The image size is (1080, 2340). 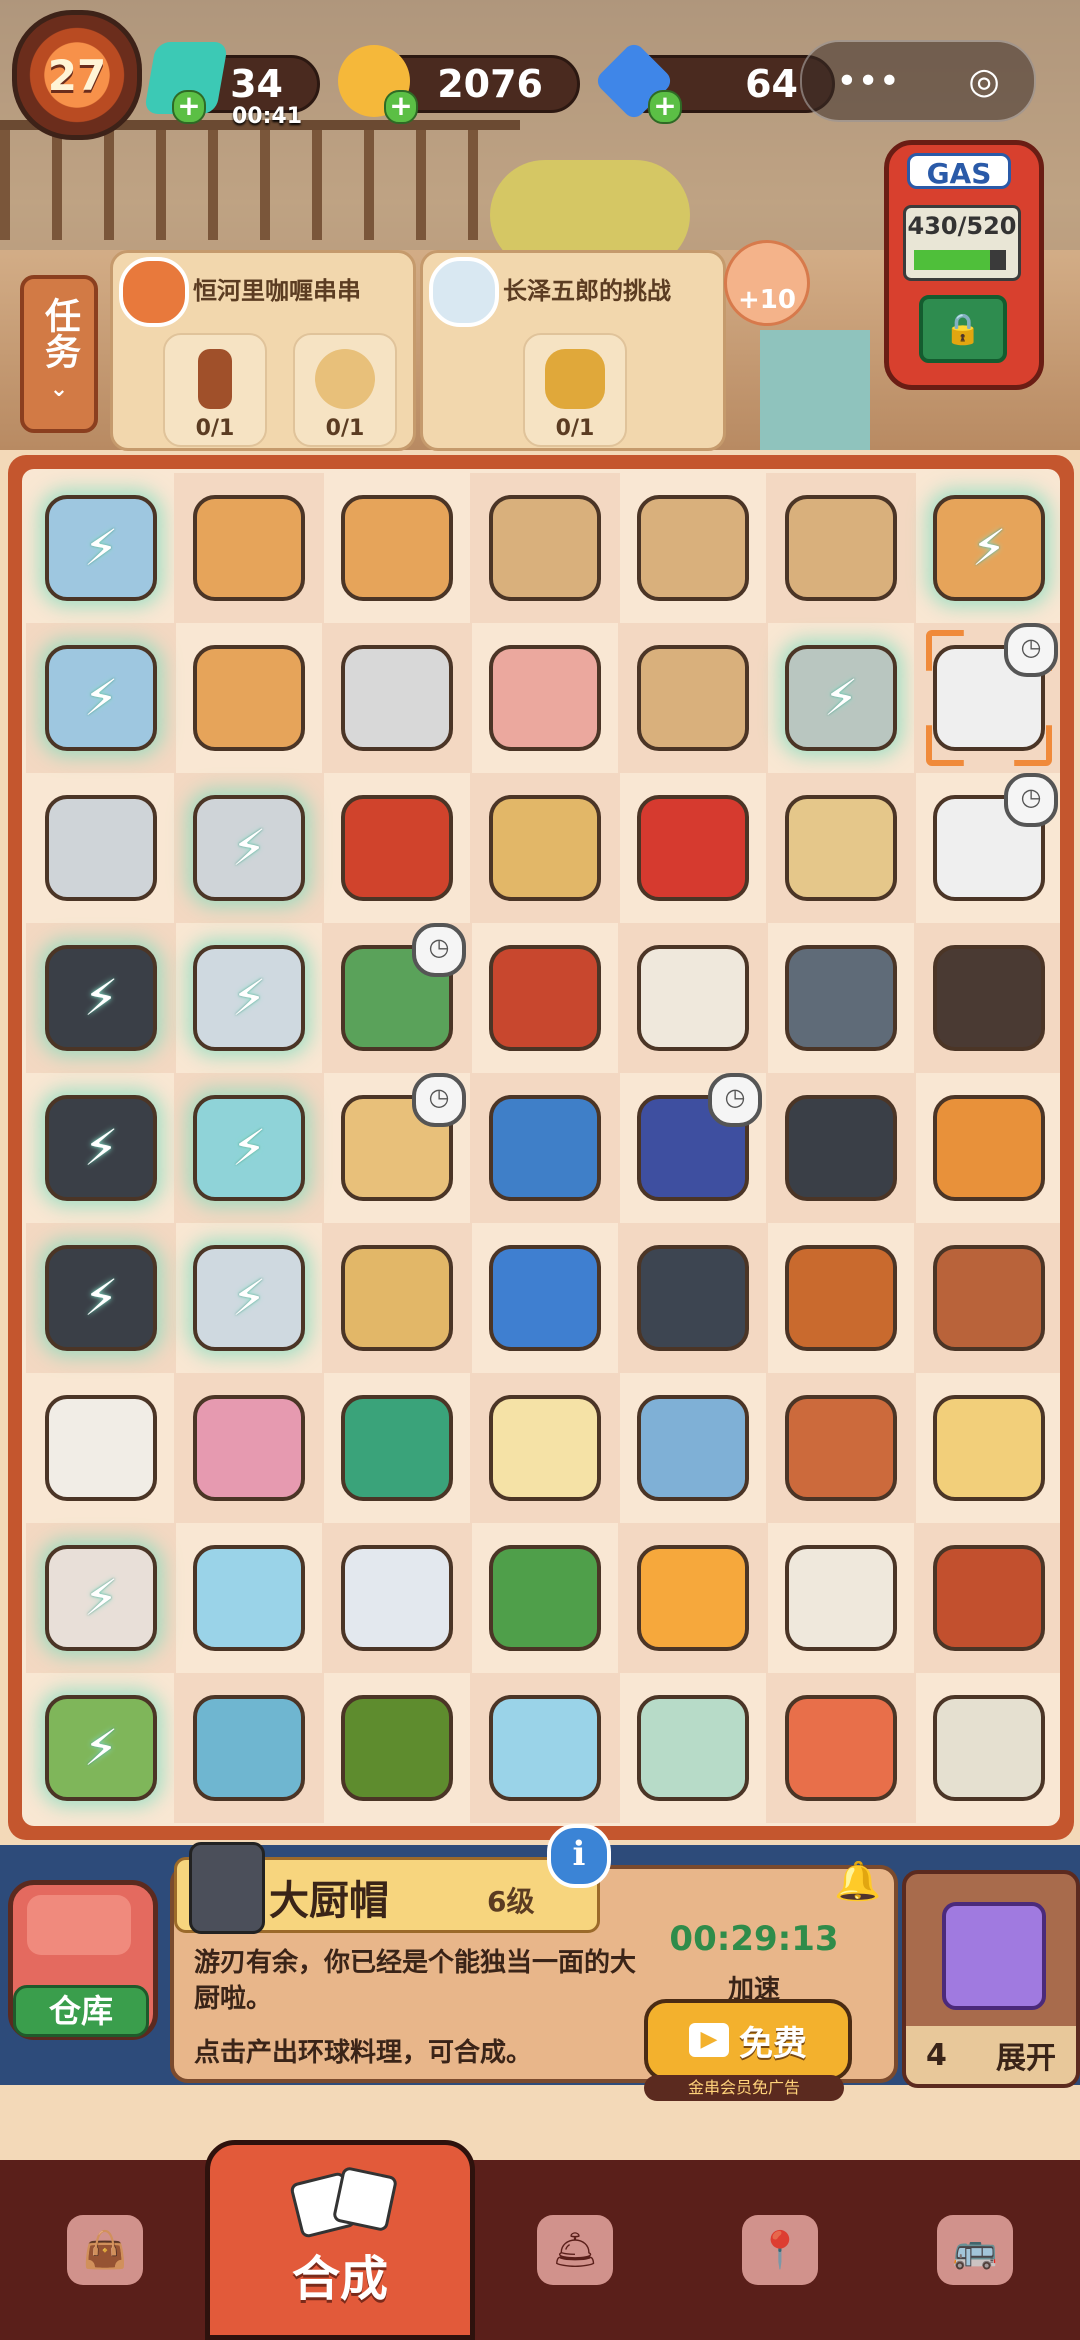 I want to click on pizza-icon, so click(x=989, y=1148).